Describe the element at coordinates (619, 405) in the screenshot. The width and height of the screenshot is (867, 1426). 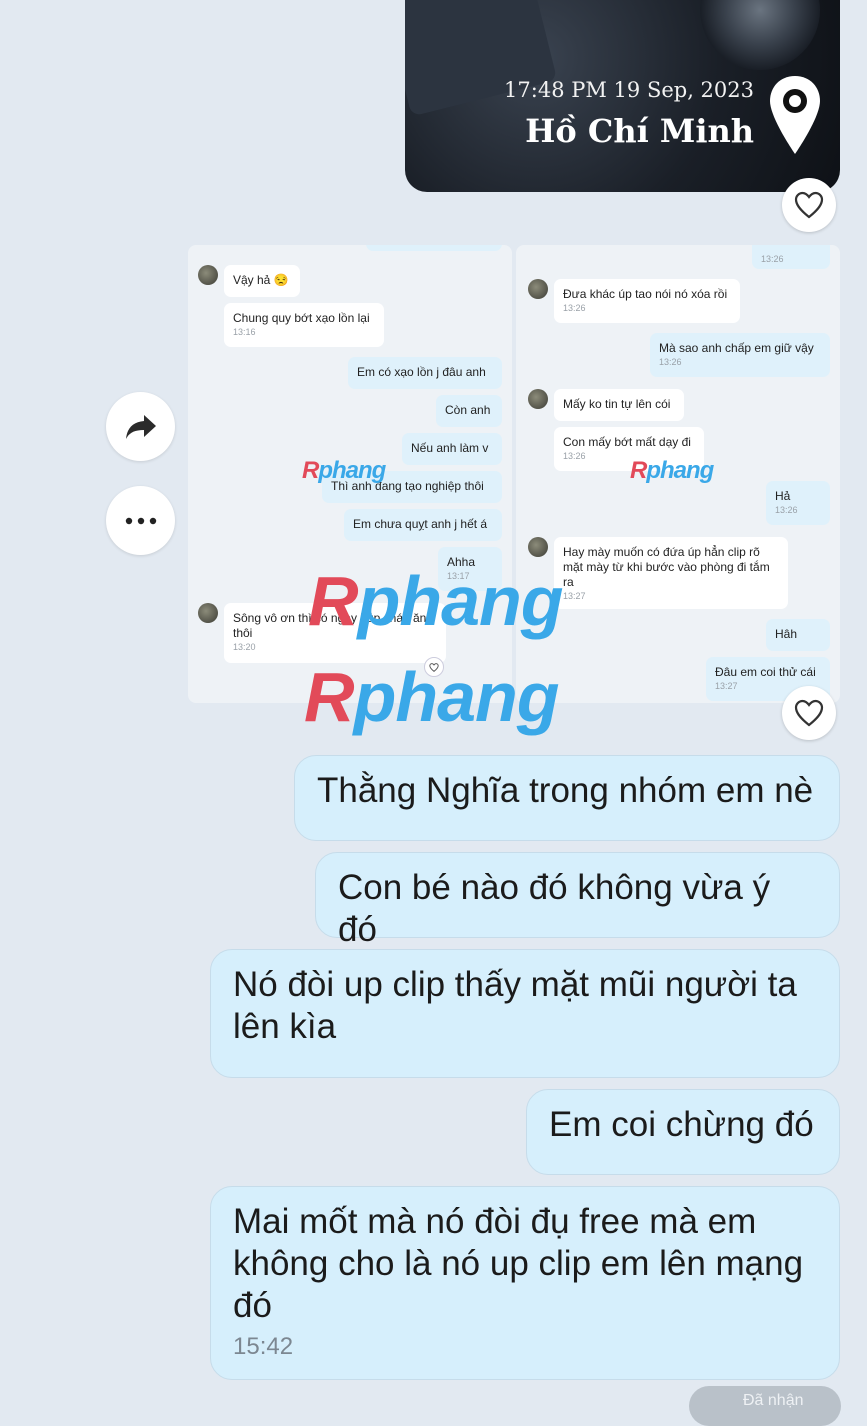
I see `screenshot-message: Mấy ko tin tự lên cói` at that location.